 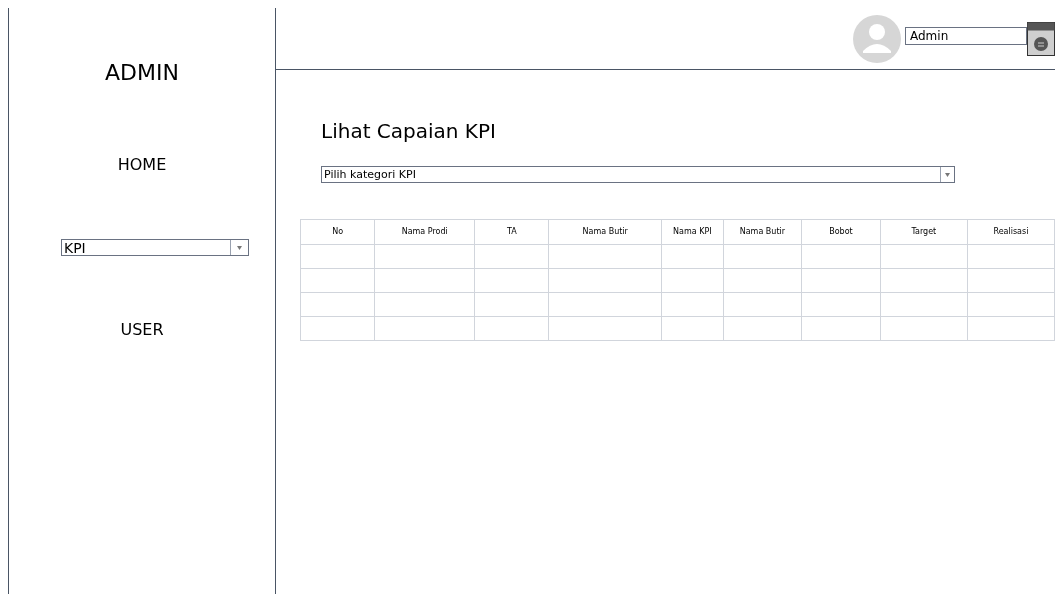 What do you see at coordinates (638, 174) in the screenshot?
I see `category-select: Pilih kategori KPI` at bounding box center [638, 174].